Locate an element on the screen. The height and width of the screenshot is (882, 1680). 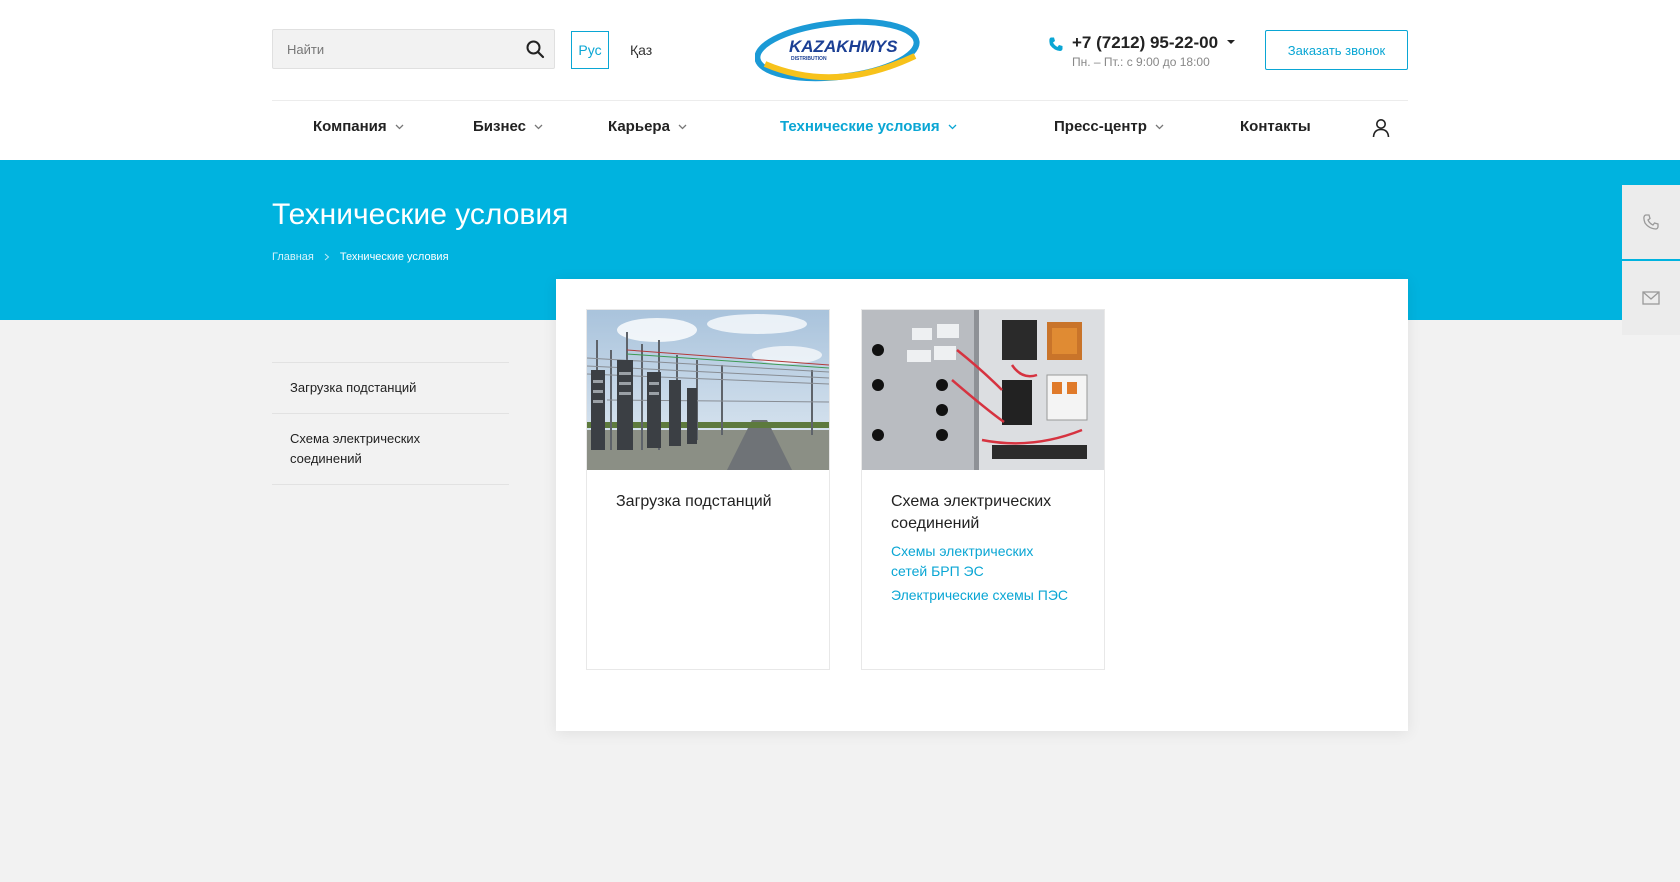
work-hours: Пн. – Пт.: с 9:00 до 18:00 is located at coordinates (1141, 62).